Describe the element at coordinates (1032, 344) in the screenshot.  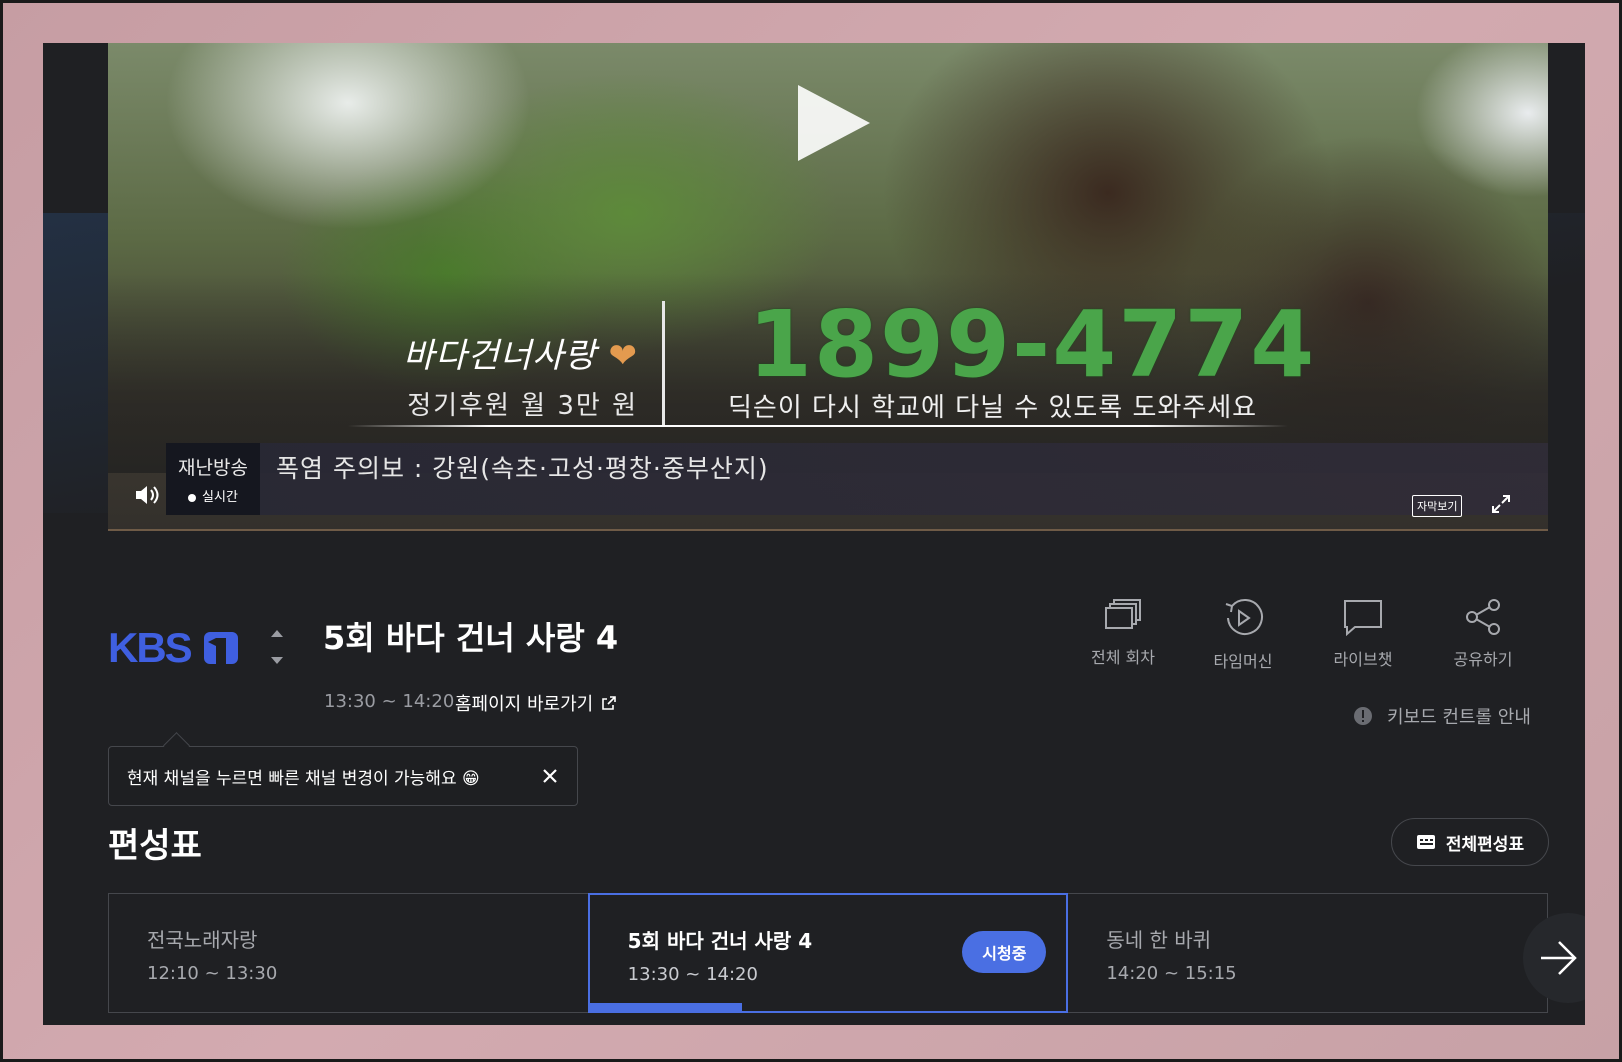
I see `donation-phone-number: 1899-4774` at that location.